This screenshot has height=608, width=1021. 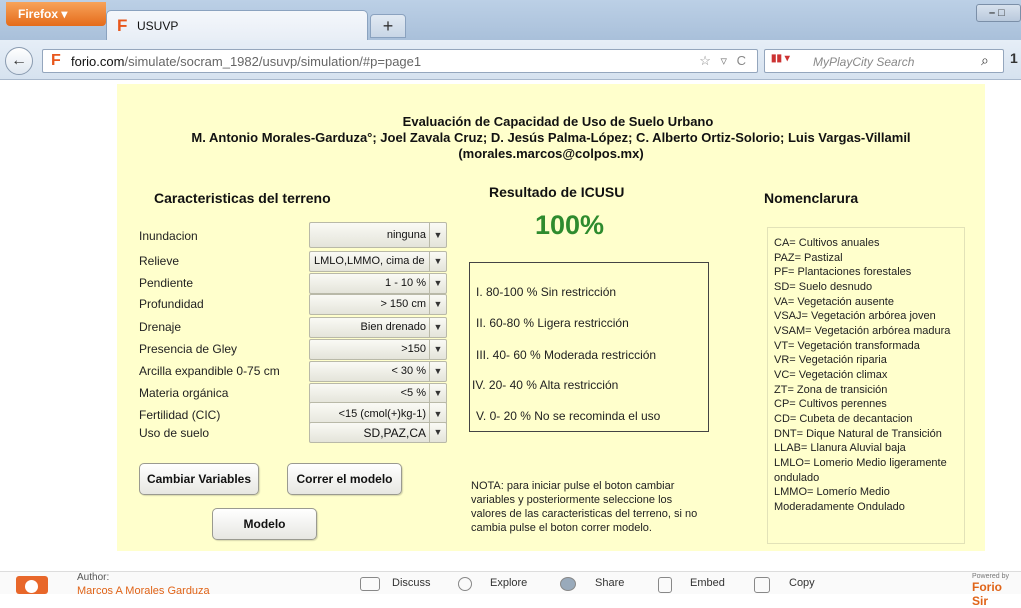 What do you see at coordinates (847, 345) in the screenshot?
I see `list-item: VT= Vegetación transformada` at bounding box center [847, 345].